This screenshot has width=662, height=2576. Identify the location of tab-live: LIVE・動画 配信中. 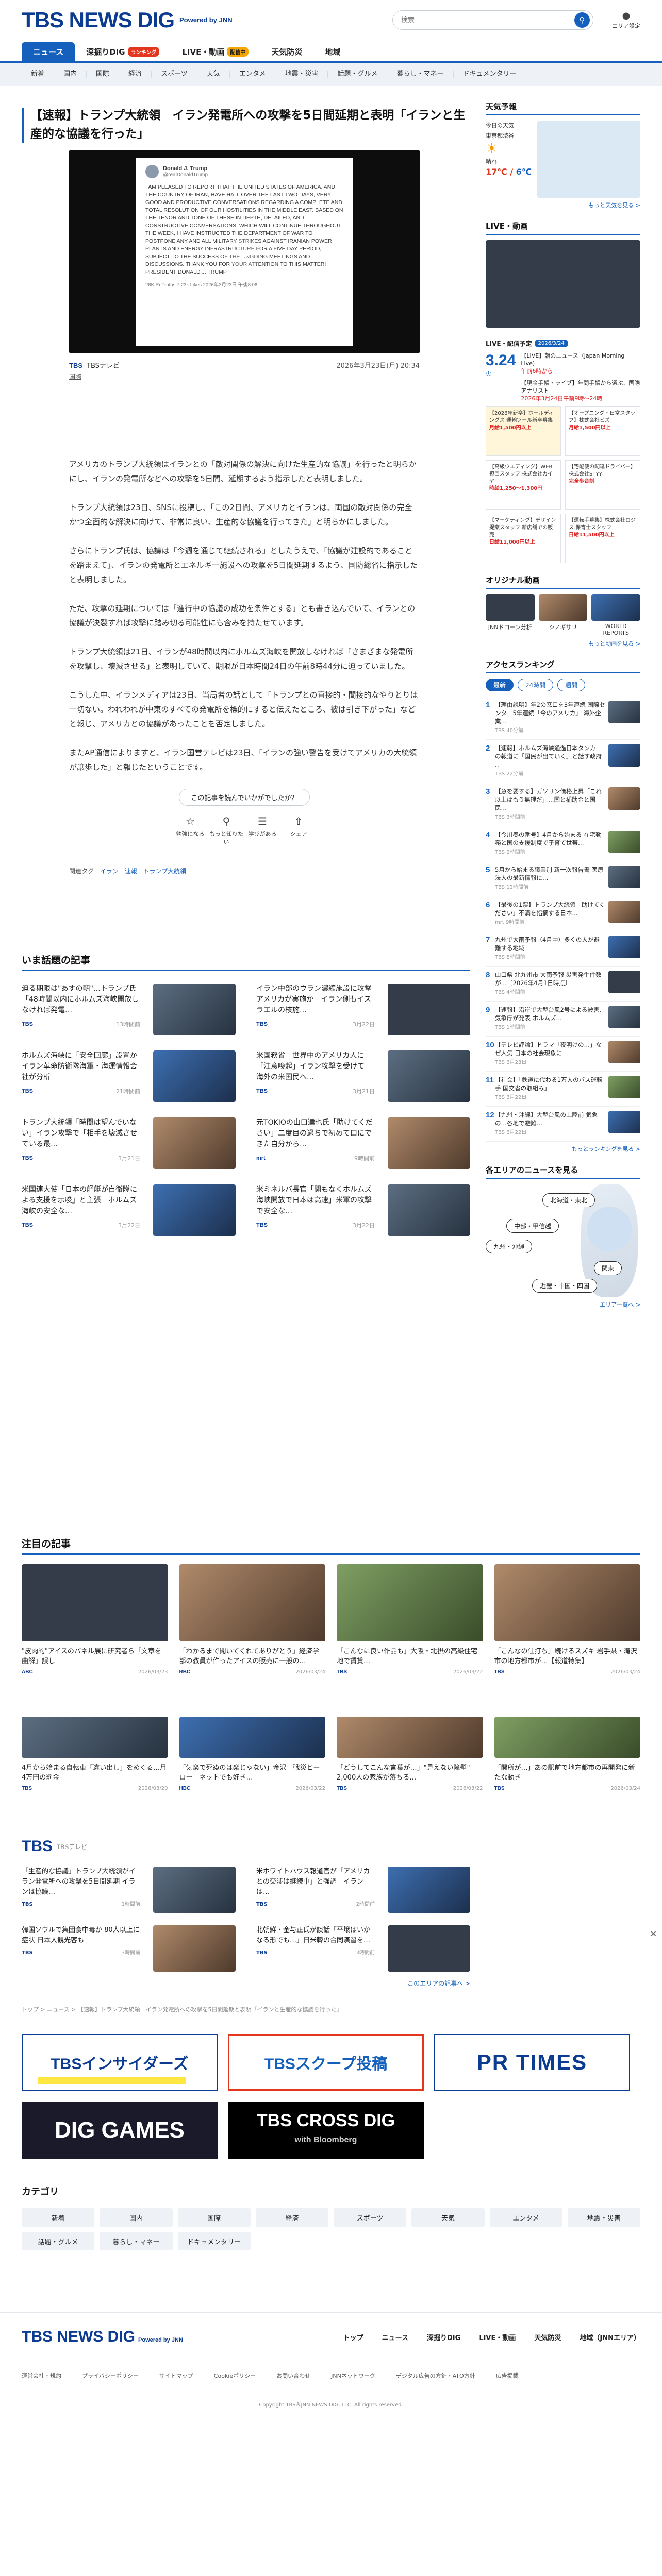
(216, 51).